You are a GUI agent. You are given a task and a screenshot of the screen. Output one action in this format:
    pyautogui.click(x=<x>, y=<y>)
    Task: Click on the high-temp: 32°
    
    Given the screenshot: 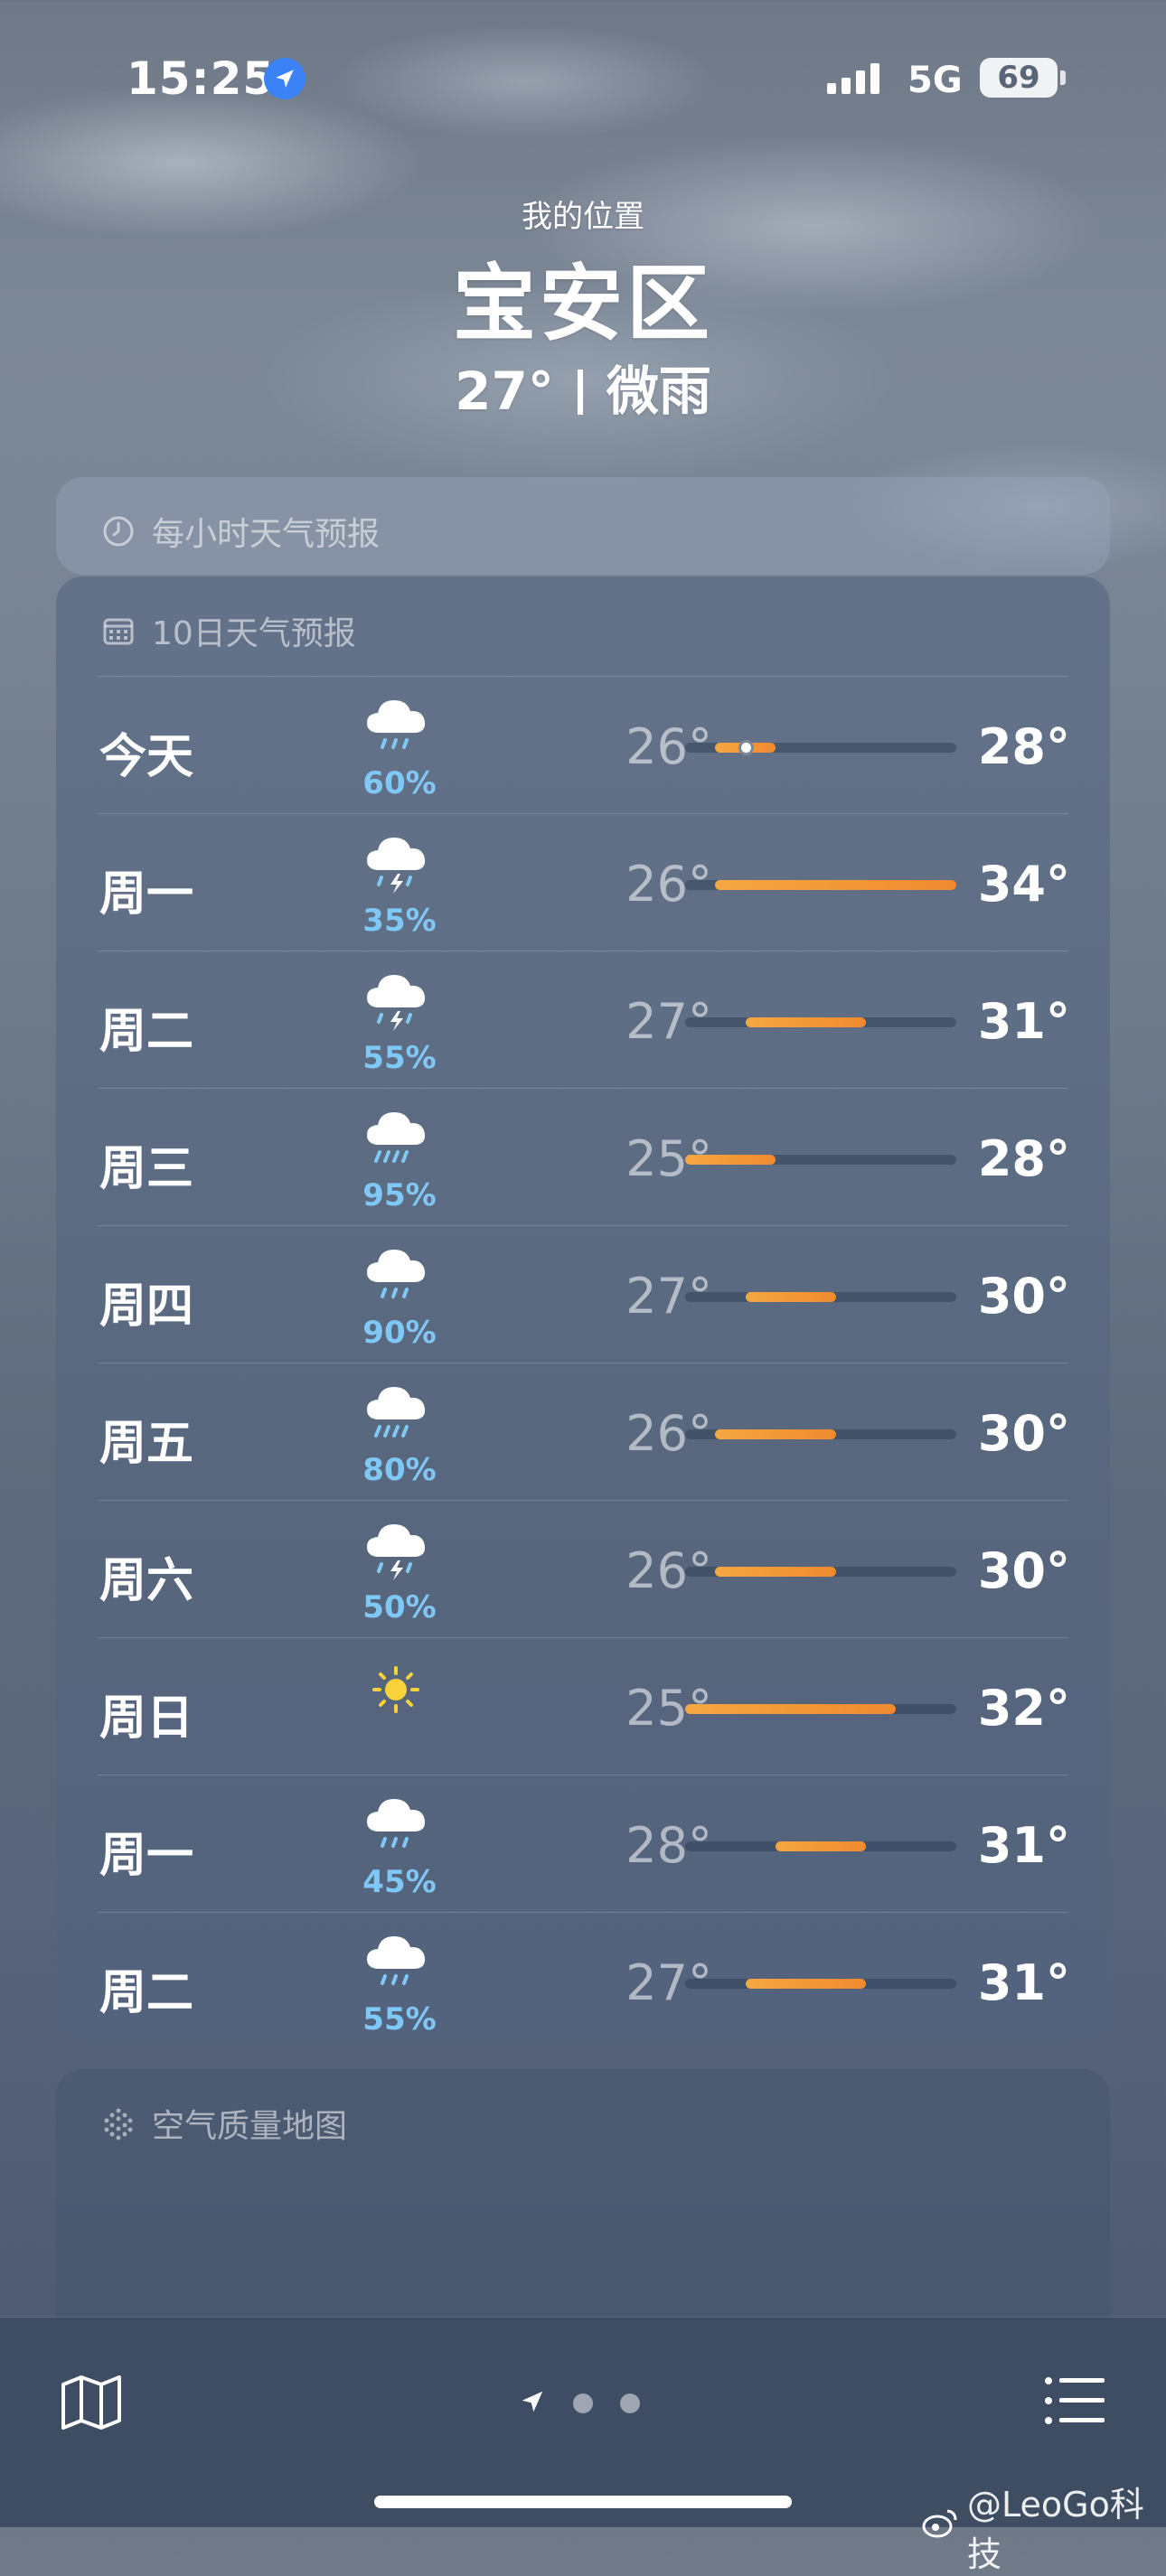 What is the action you would take?
    pyautogui.click(x=1024, y=1708)
    